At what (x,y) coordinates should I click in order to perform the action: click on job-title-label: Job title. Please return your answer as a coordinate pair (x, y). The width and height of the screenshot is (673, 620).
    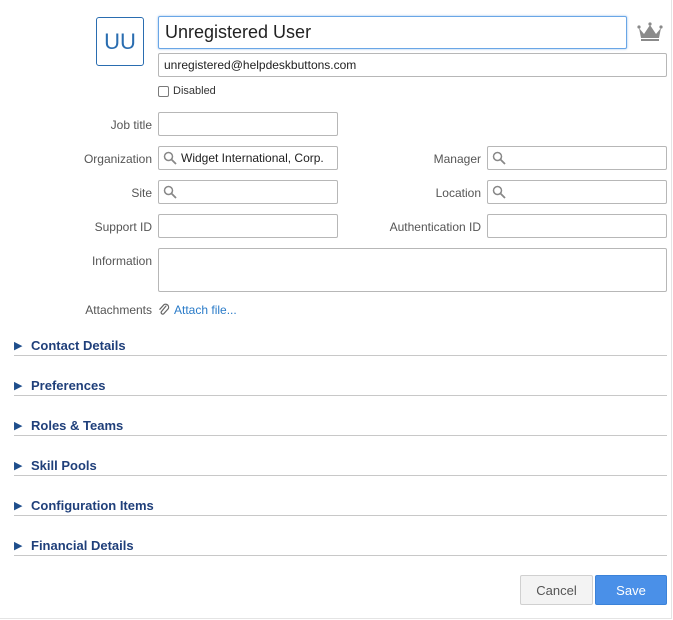
    Looking at the image, I should click on (131, 125).